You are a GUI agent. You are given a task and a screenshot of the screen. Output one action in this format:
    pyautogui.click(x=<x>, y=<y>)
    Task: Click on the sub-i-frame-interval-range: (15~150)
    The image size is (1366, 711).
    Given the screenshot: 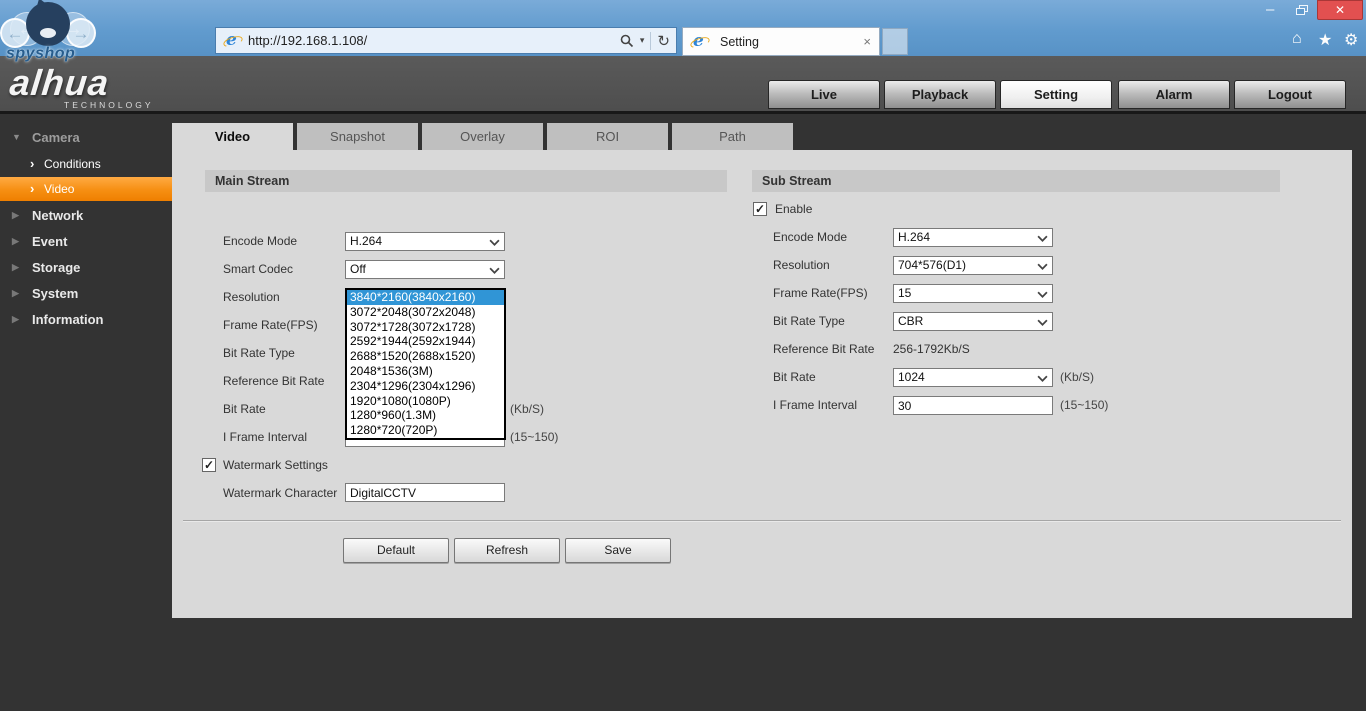 What is the action you would take?
    pyautogui.click(x=1084, y=405)
    